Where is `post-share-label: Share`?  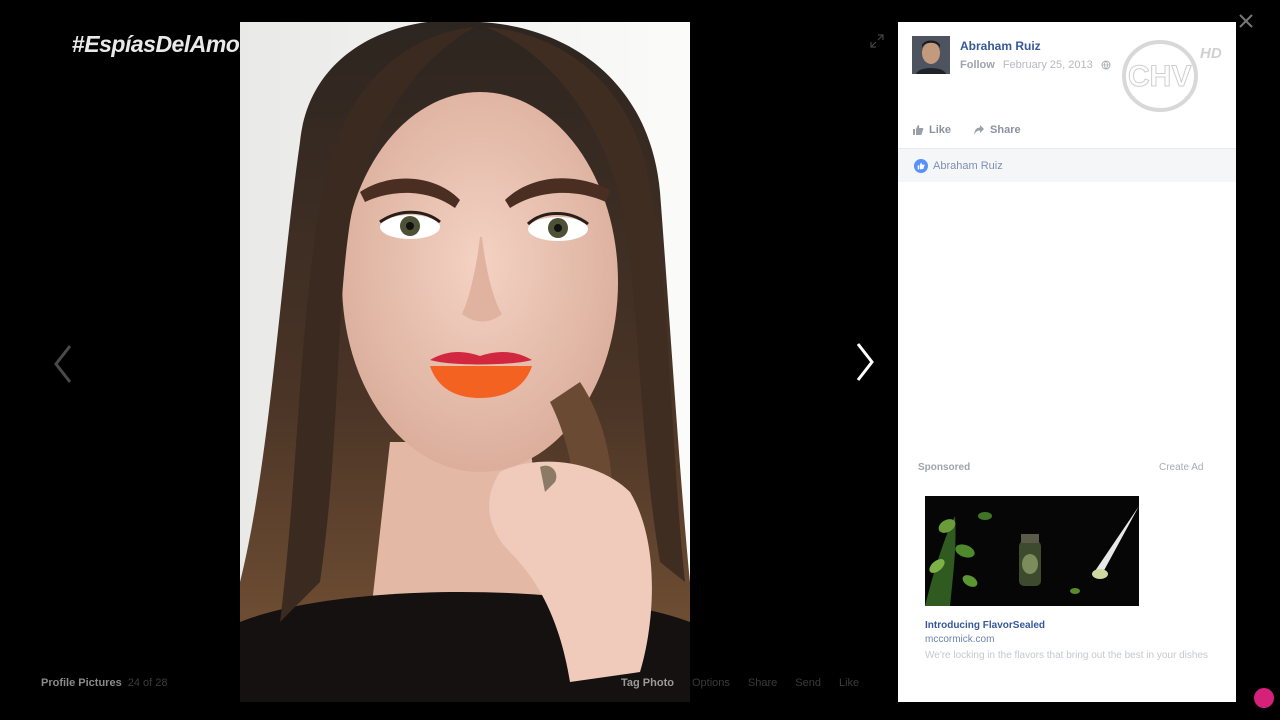 post-share-label: Share is located at coordinates (1005, 130).